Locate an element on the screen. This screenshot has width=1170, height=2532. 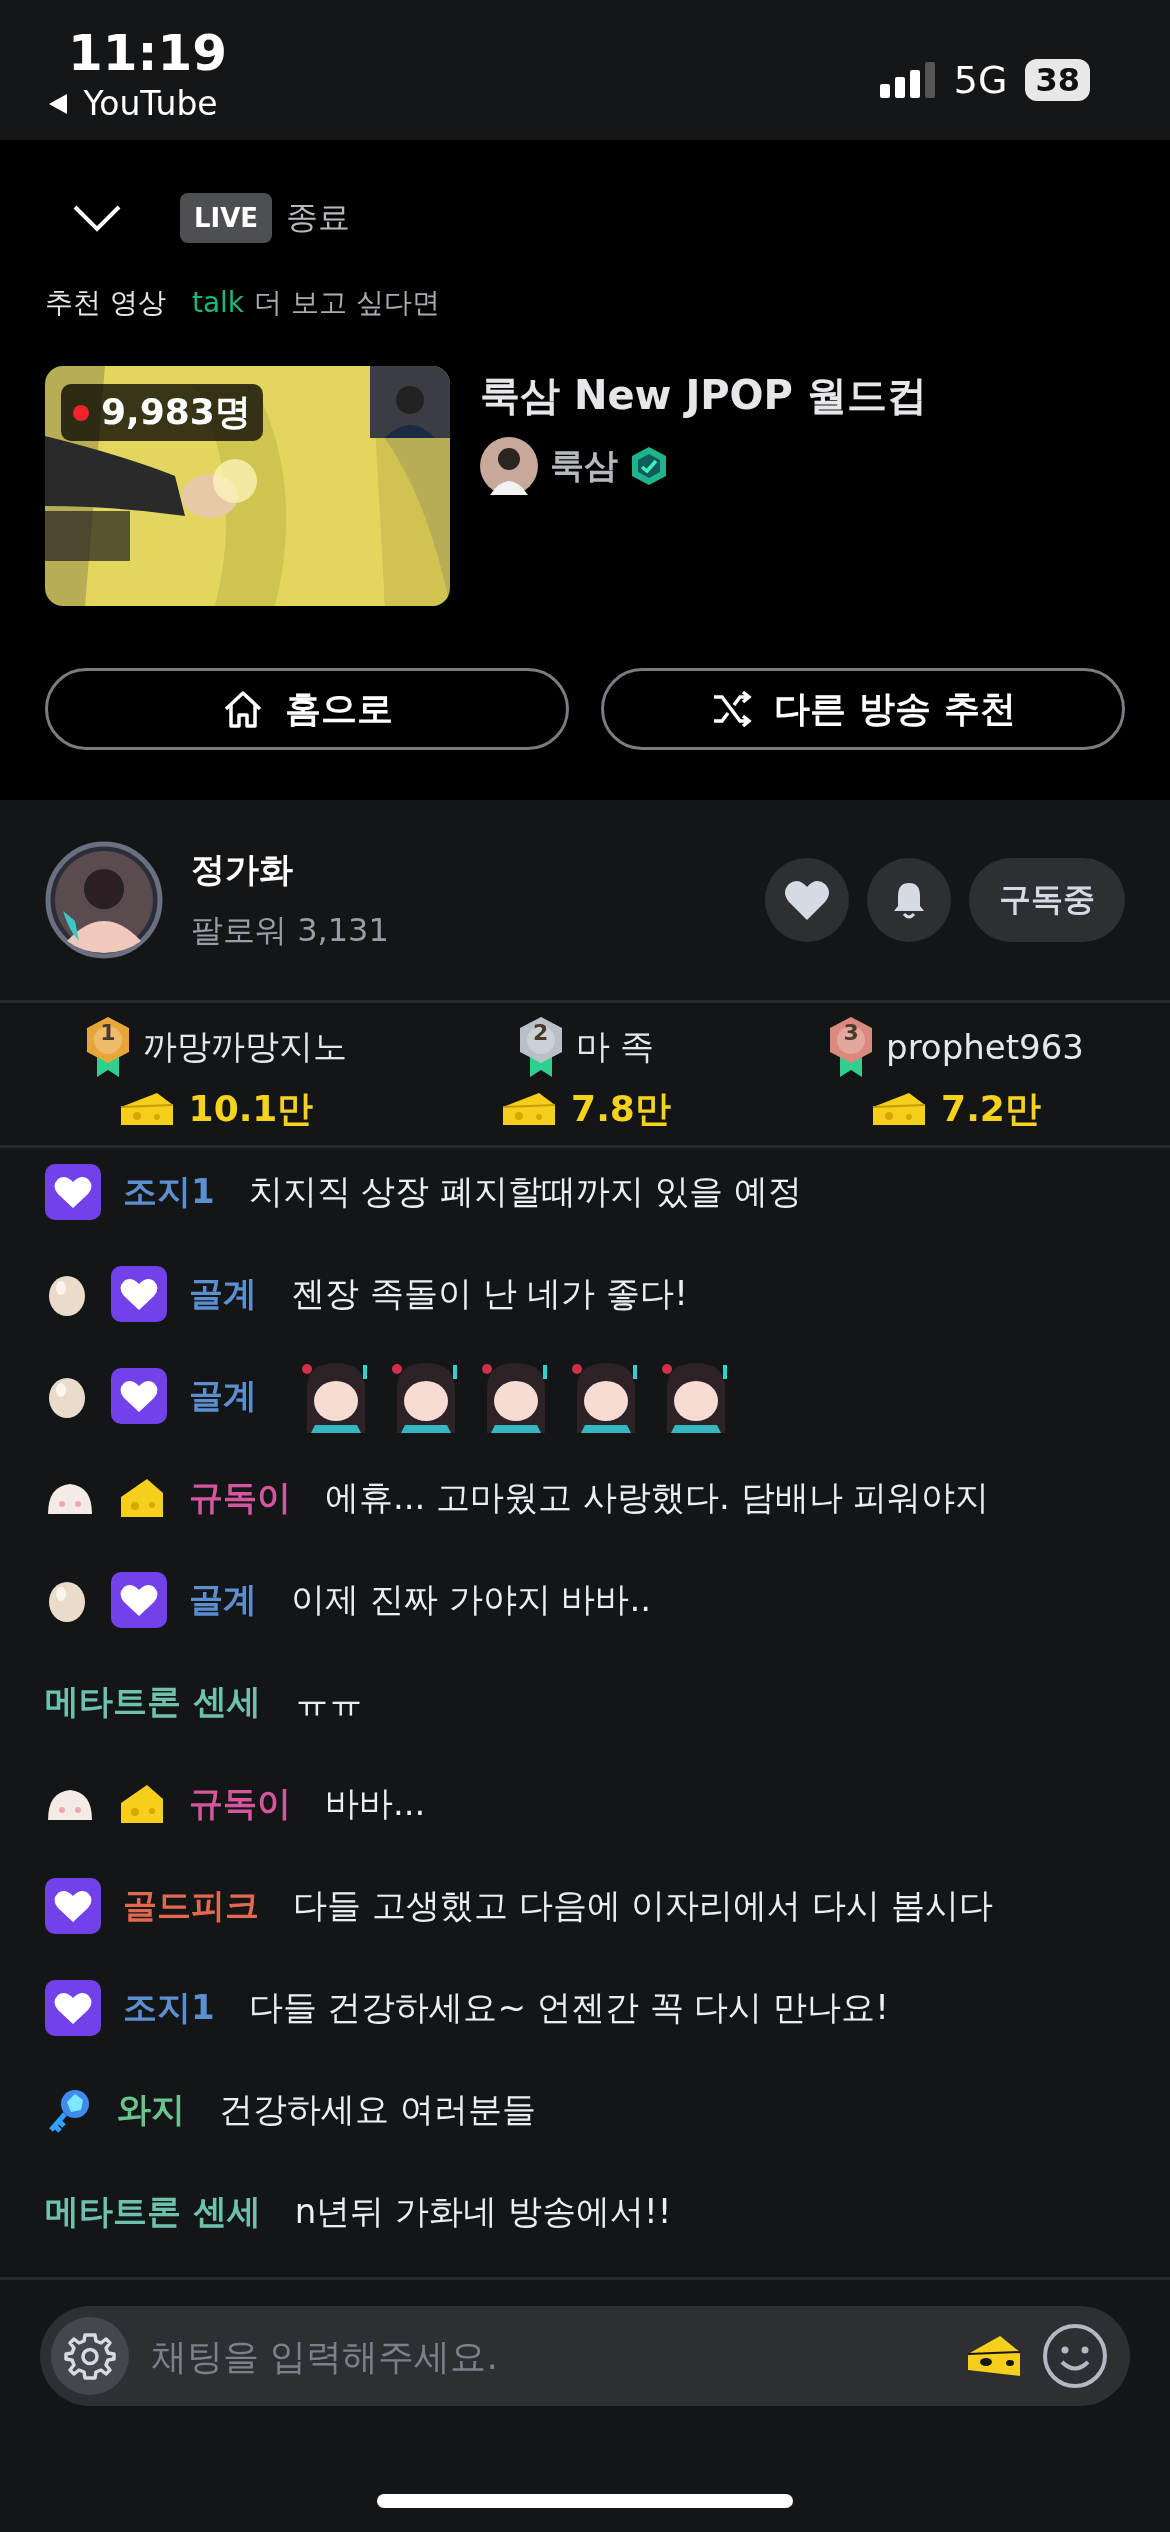
chat-input-bar: 채팅을 입력해주세요. is located at coordinates (585, 2356).